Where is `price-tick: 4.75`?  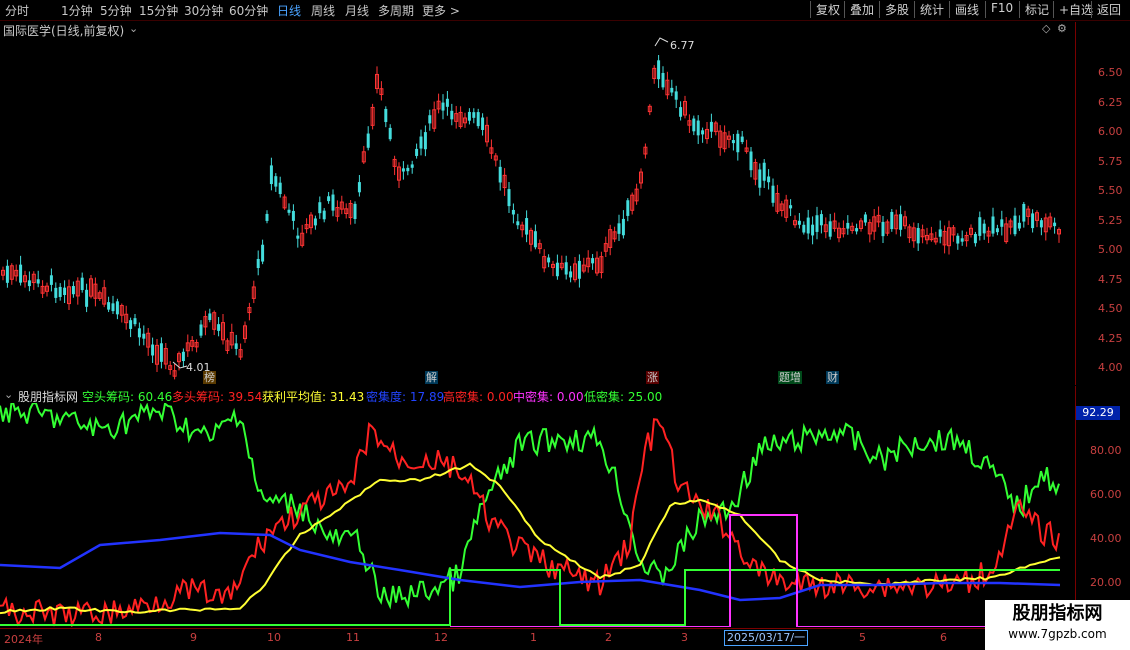 price-tick: 4.75 is located at coordinates (1110, 279).